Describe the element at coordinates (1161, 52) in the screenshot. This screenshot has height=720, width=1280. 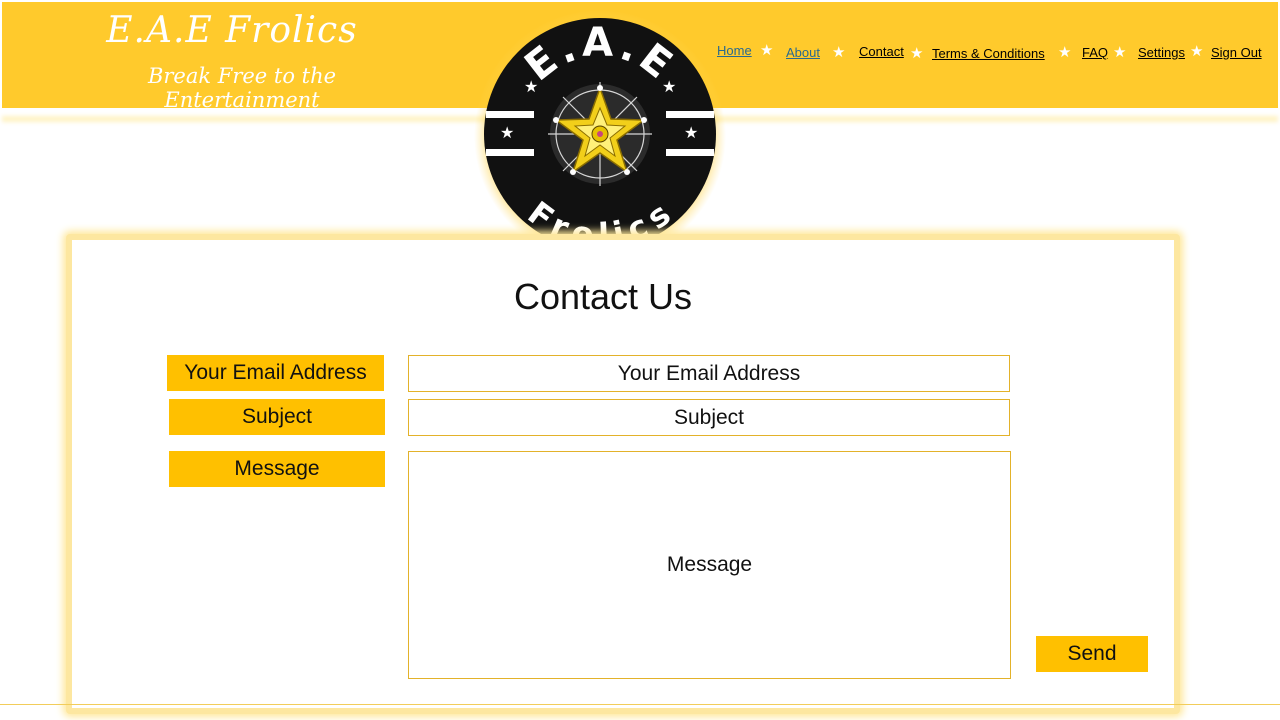
I see `nav-link-settings: Settings` at that location.